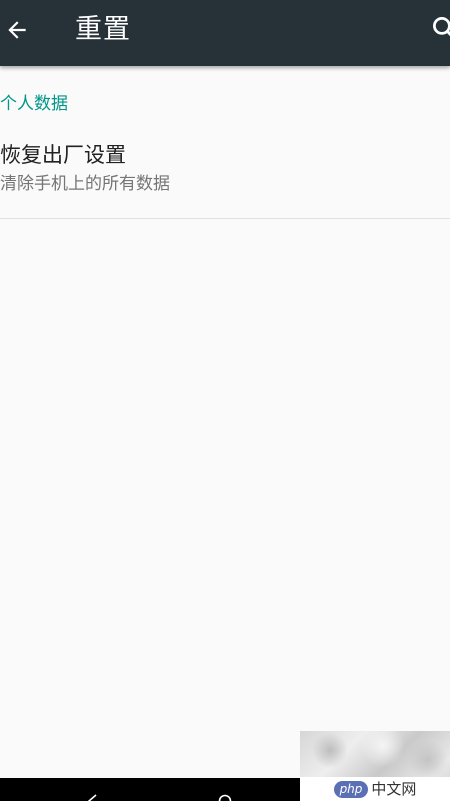  I want to click on search-icon, so click(441, 27).